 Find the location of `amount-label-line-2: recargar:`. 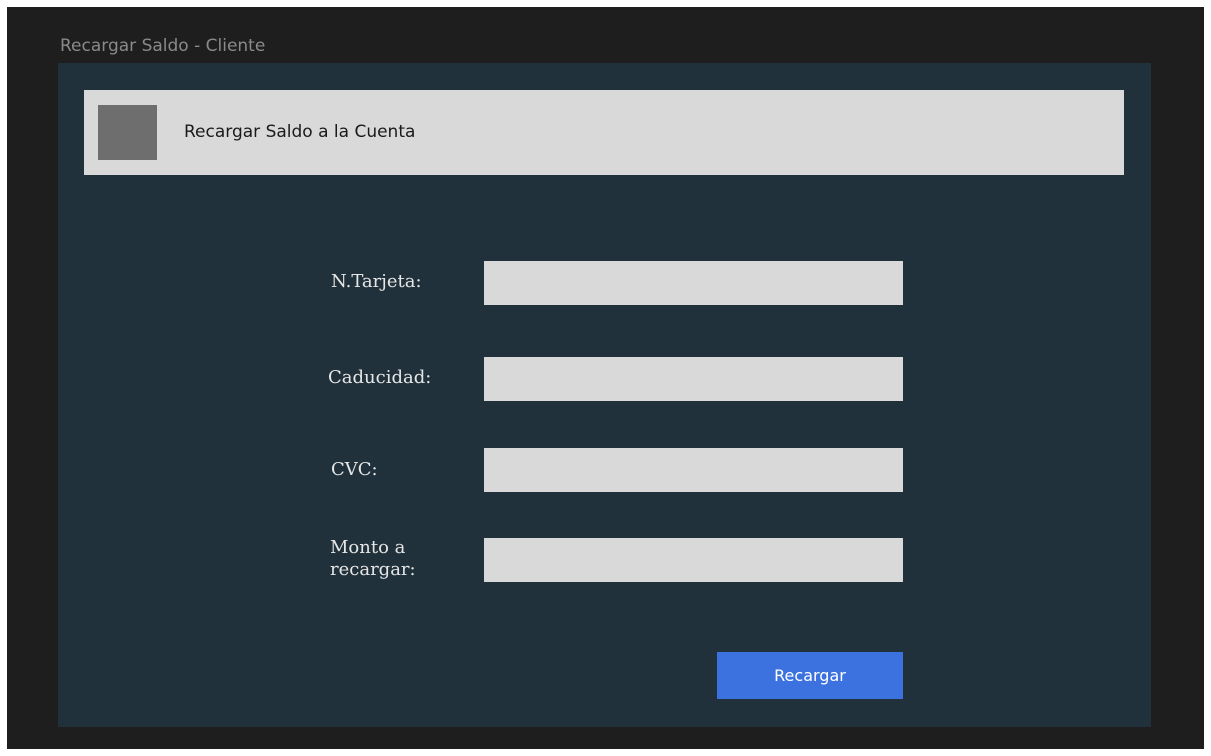

amount-label-line-2: recargar: is located at coordinates (373, 569).